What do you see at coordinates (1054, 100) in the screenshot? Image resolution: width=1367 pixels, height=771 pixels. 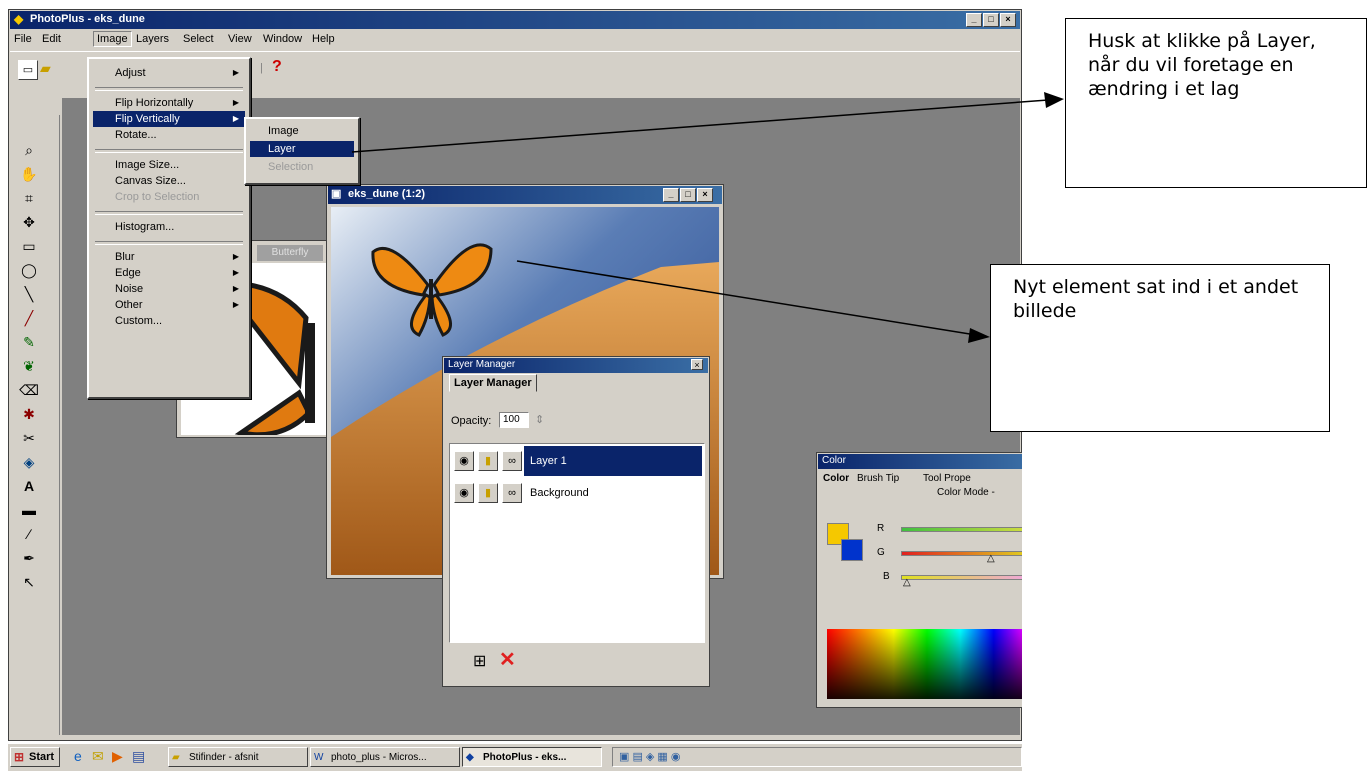 I see `arrowhead-top` at bounding box center [1054, 100].